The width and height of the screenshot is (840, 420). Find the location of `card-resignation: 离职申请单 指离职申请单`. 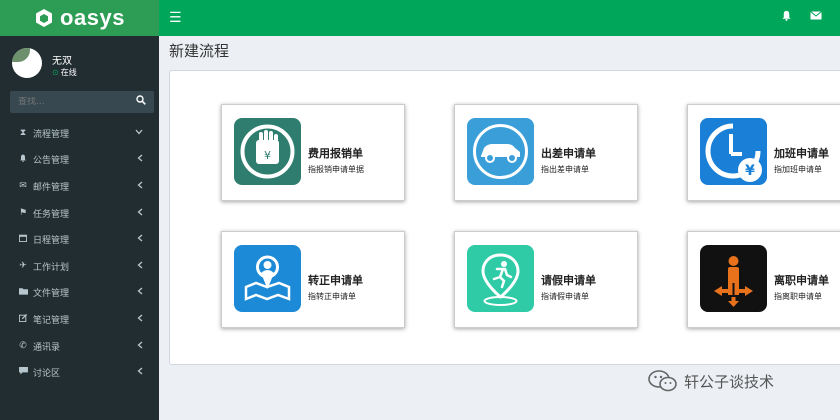

card-resignation: 离职申请单 指离职申请单 is located at coordinates (763, 279).